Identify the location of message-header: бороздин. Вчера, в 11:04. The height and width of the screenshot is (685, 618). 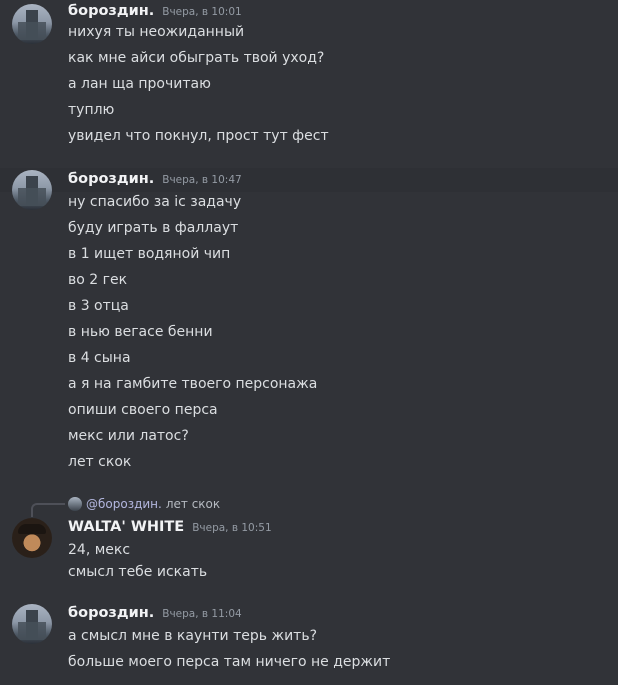
(155, 616).